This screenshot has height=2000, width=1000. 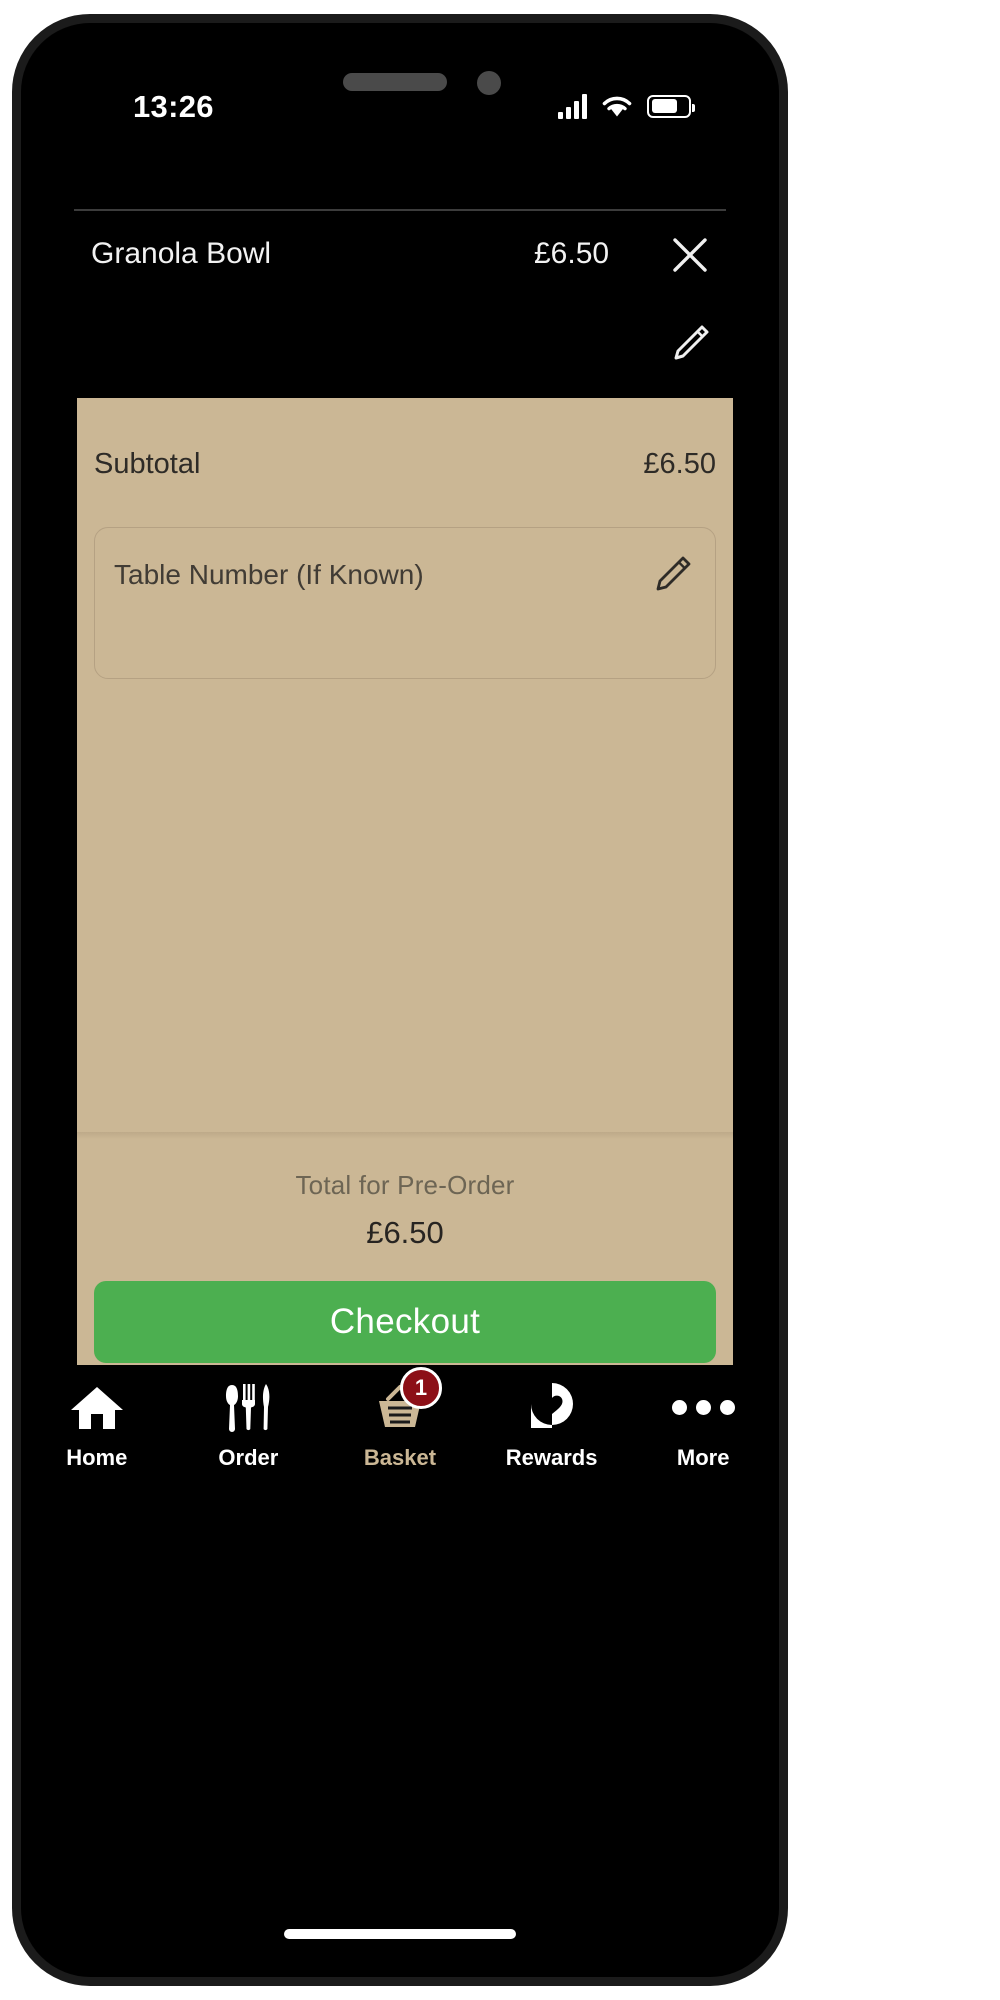 I want to click on subtotal-row: Subtotal £6.50, so click(x=405, y=464).